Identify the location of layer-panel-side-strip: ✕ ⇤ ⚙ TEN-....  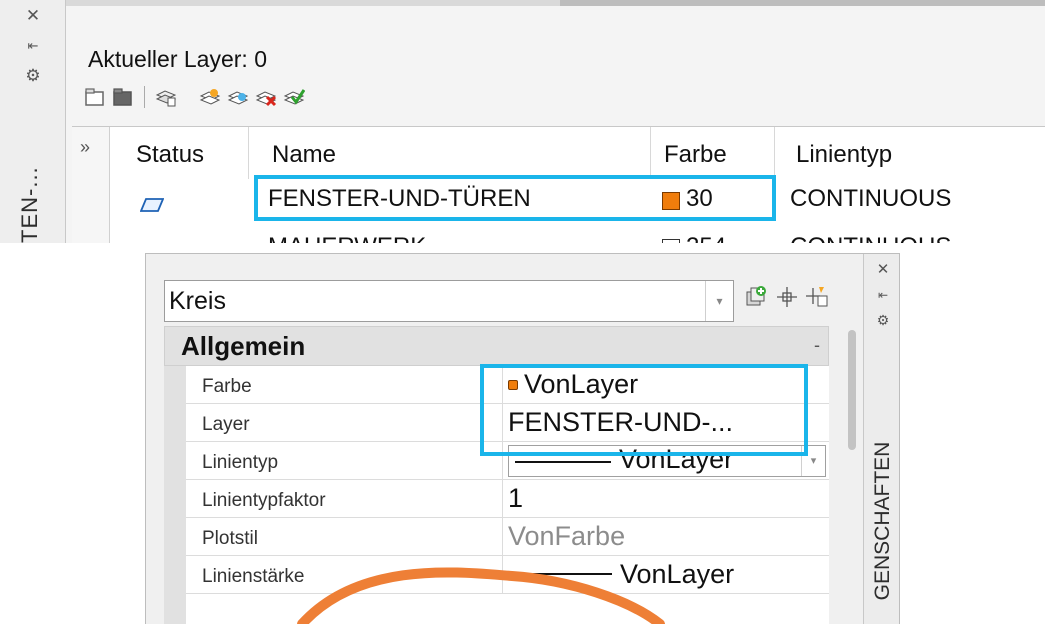
(33, 121).